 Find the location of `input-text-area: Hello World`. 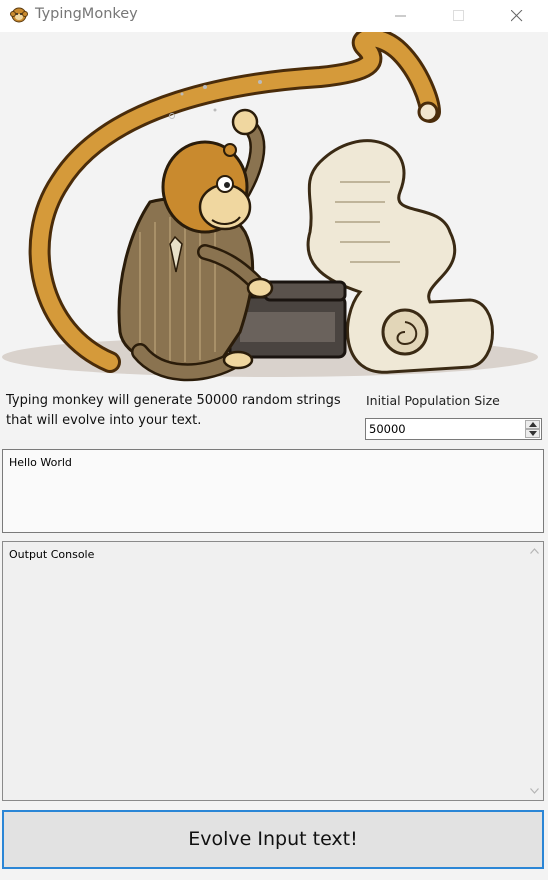

input-text-area: Hello World is located at coordinates (273, 491).